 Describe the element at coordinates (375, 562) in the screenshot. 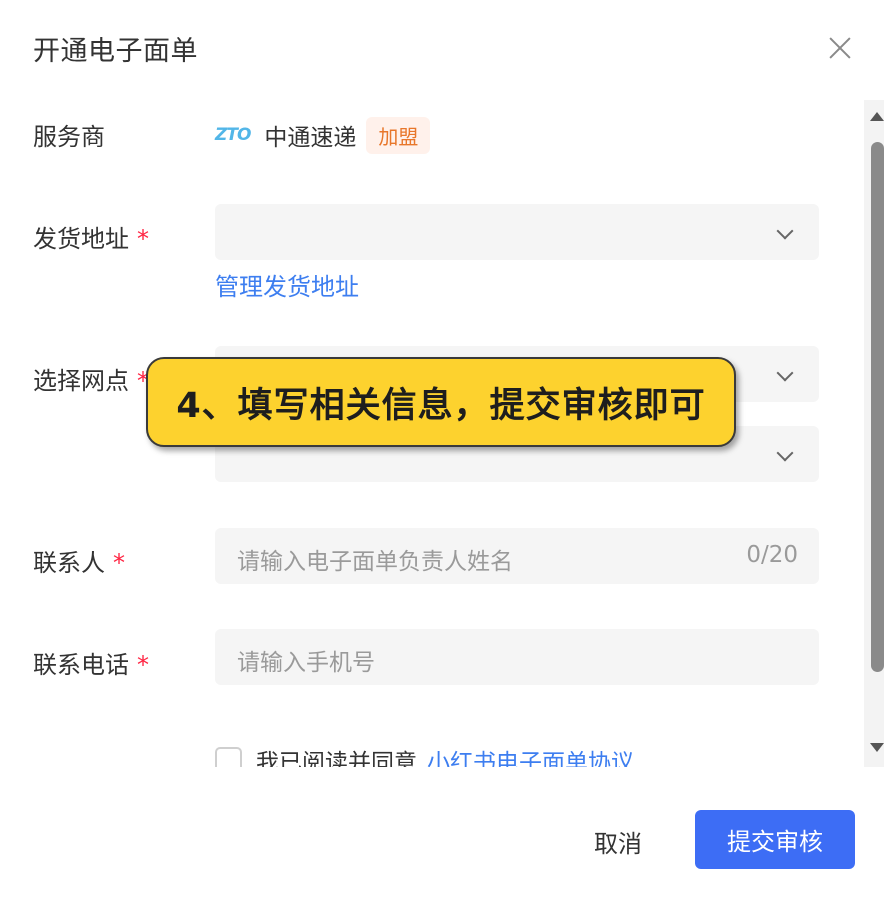

I see `contact-placeholder: 请输入电子面单负责人姓名` at that location.